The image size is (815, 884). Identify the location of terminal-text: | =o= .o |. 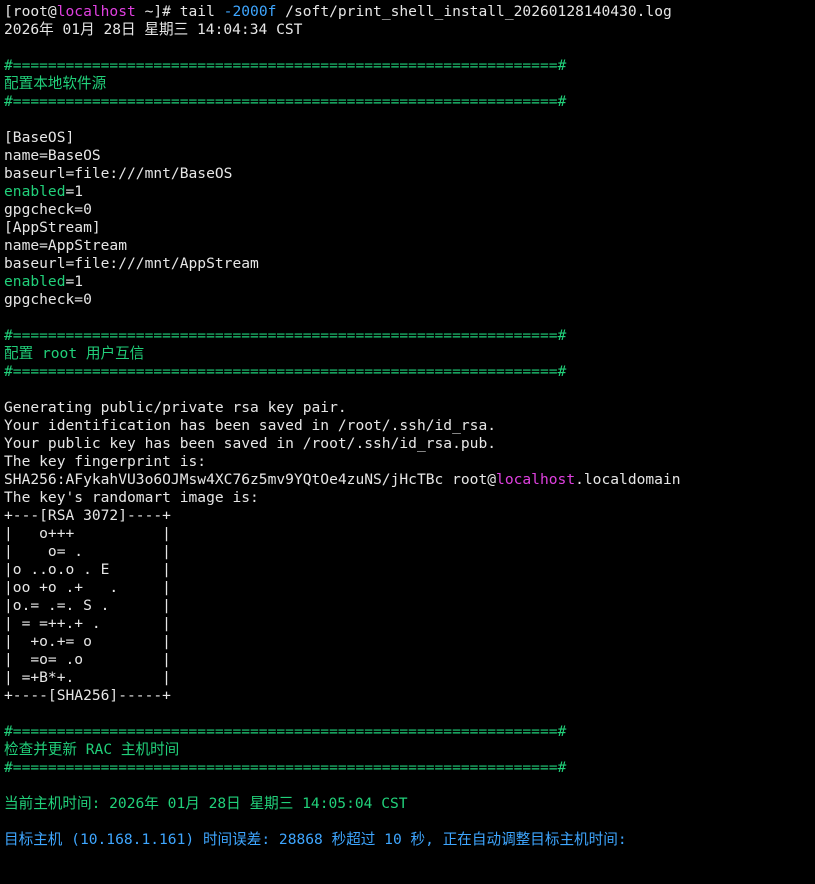
(87, 659).